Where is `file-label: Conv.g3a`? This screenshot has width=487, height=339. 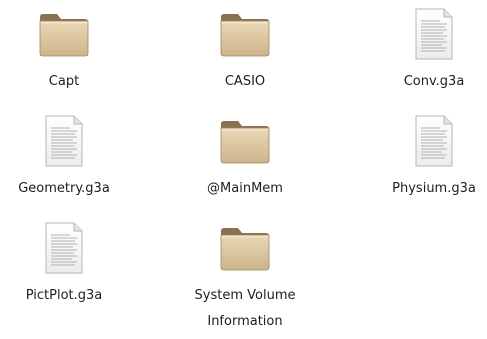 file-label: Conv.g3a is located at coordinates (434, 81).